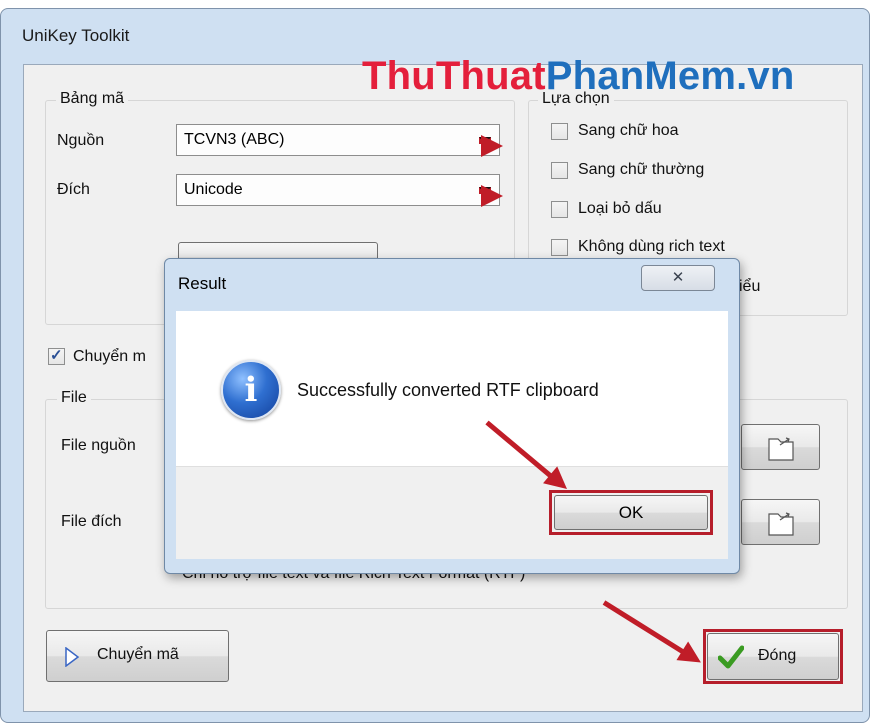 The image size is (870, 726). I want to click on browse-dest-file-button, so click(780, 522).